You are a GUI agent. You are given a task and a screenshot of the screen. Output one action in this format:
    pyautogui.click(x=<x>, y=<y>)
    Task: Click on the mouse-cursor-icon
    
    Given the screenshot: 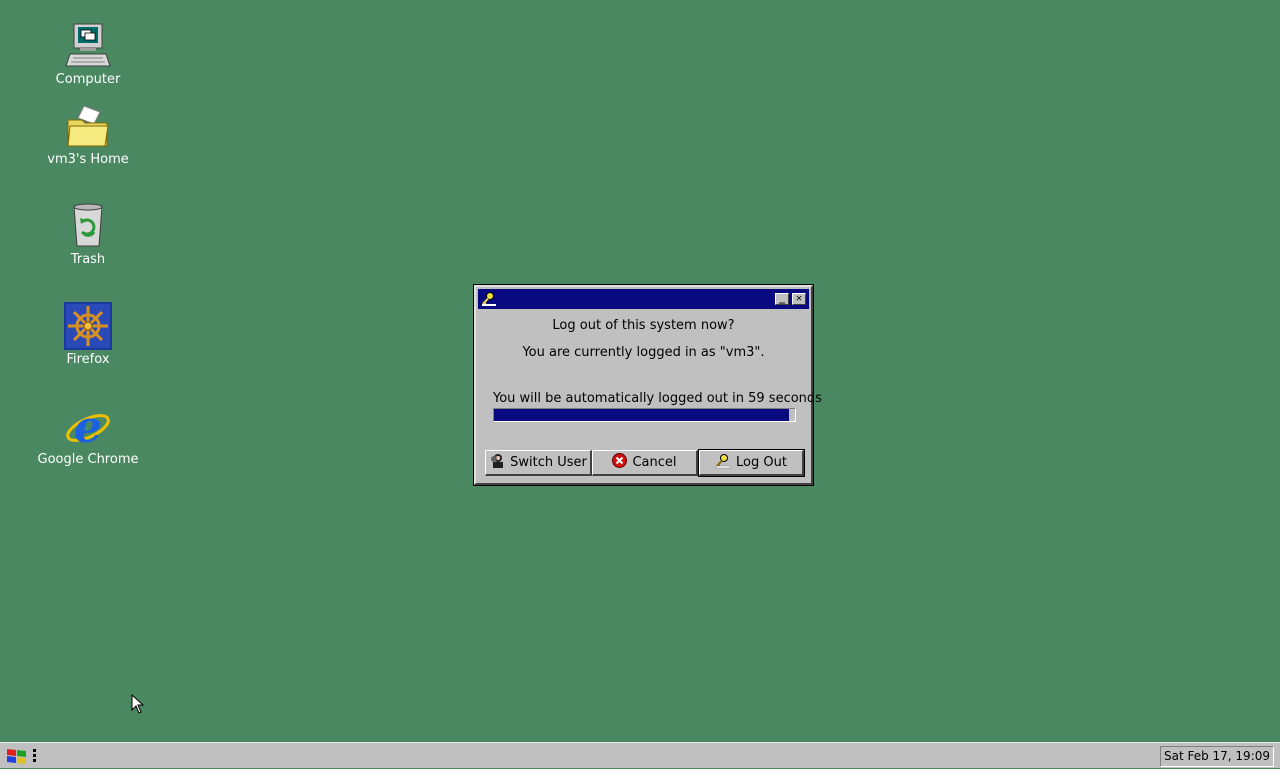 What is the action you would take?
    pyautogui.click(x=138, y=705)
    